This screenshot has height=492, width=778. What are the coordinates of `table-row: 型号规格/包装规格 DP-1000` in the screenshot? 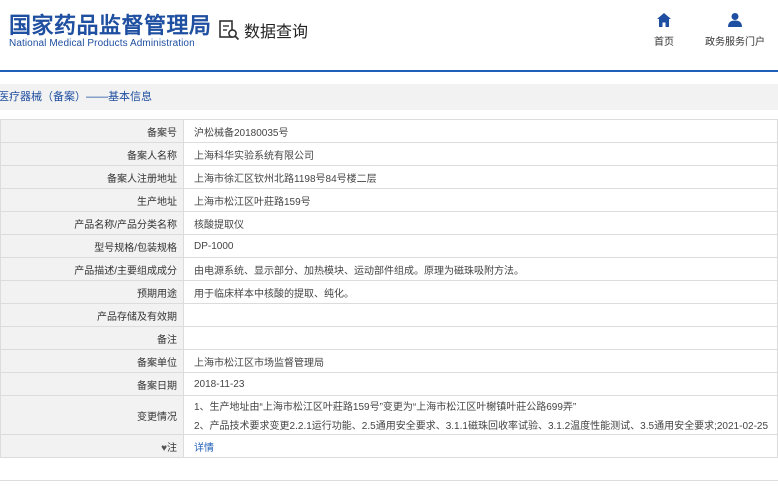 It's located at (389, 246).